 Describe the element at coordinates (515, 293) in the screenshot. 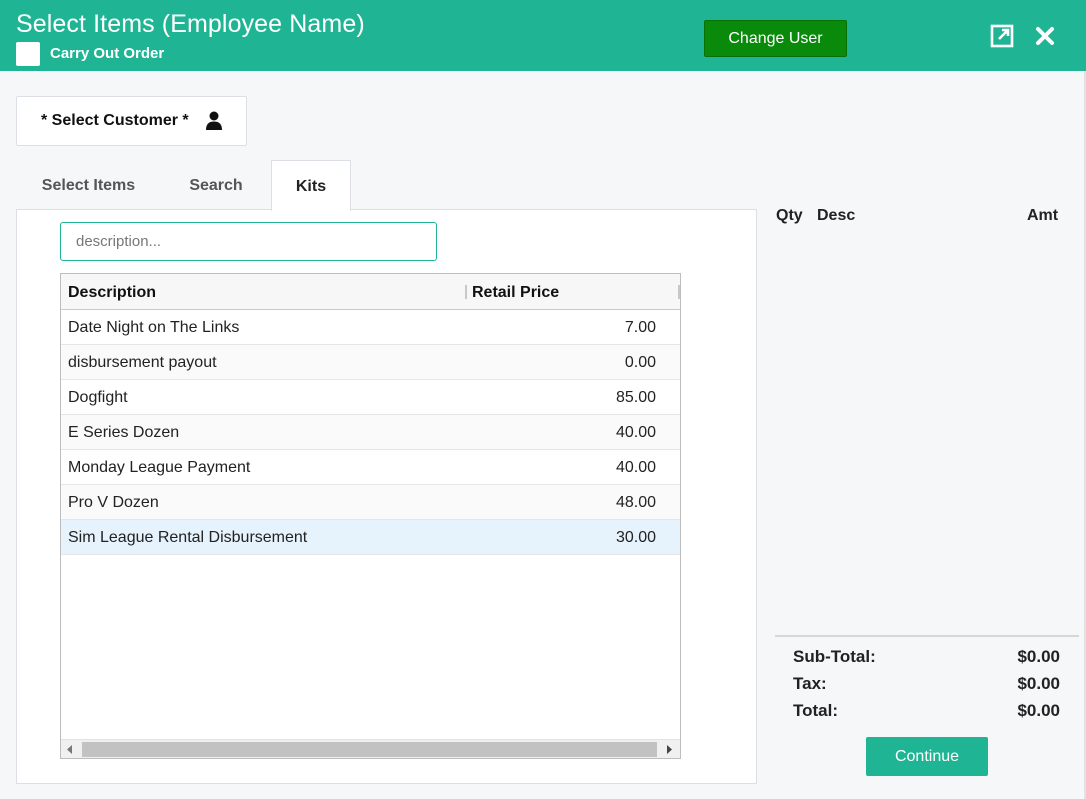

I see `column-header-retail-price: Retail Price` at that location.